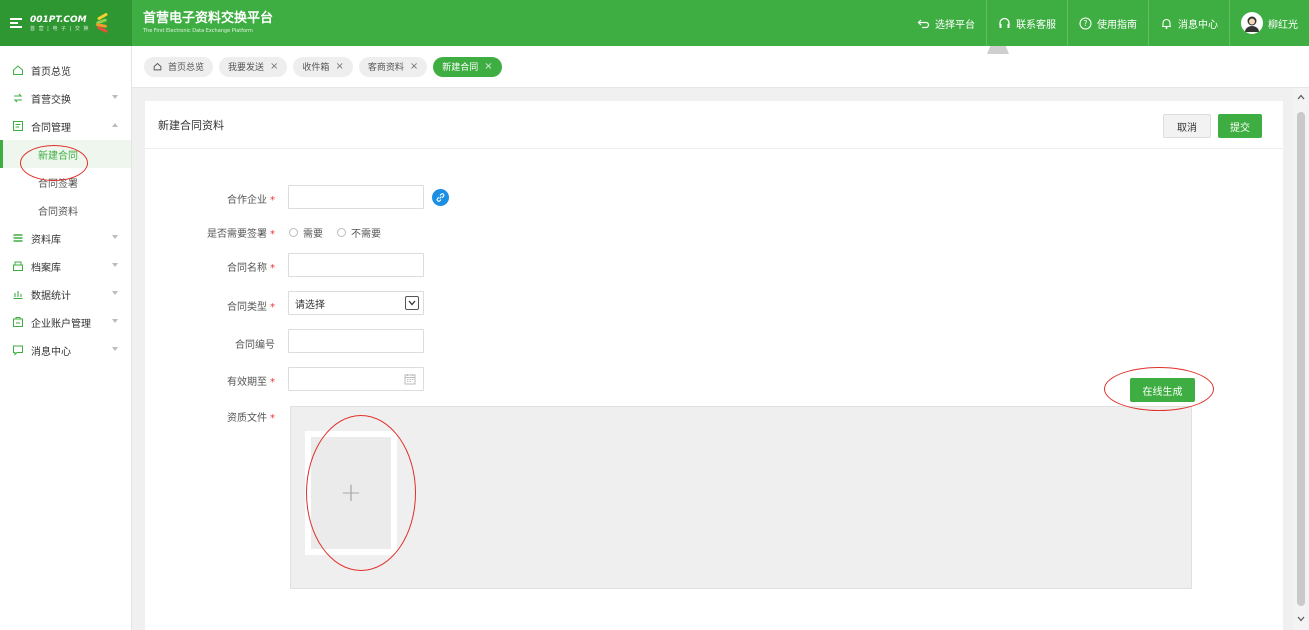 Image resolution: width=1309 pixels, height=630 pixels. I want to click on select-platform-button: 选择平台, so click(946, 23).